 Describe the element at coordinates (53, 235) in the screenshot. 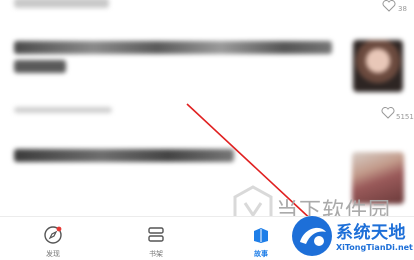

I see `compass-icon` at that location.